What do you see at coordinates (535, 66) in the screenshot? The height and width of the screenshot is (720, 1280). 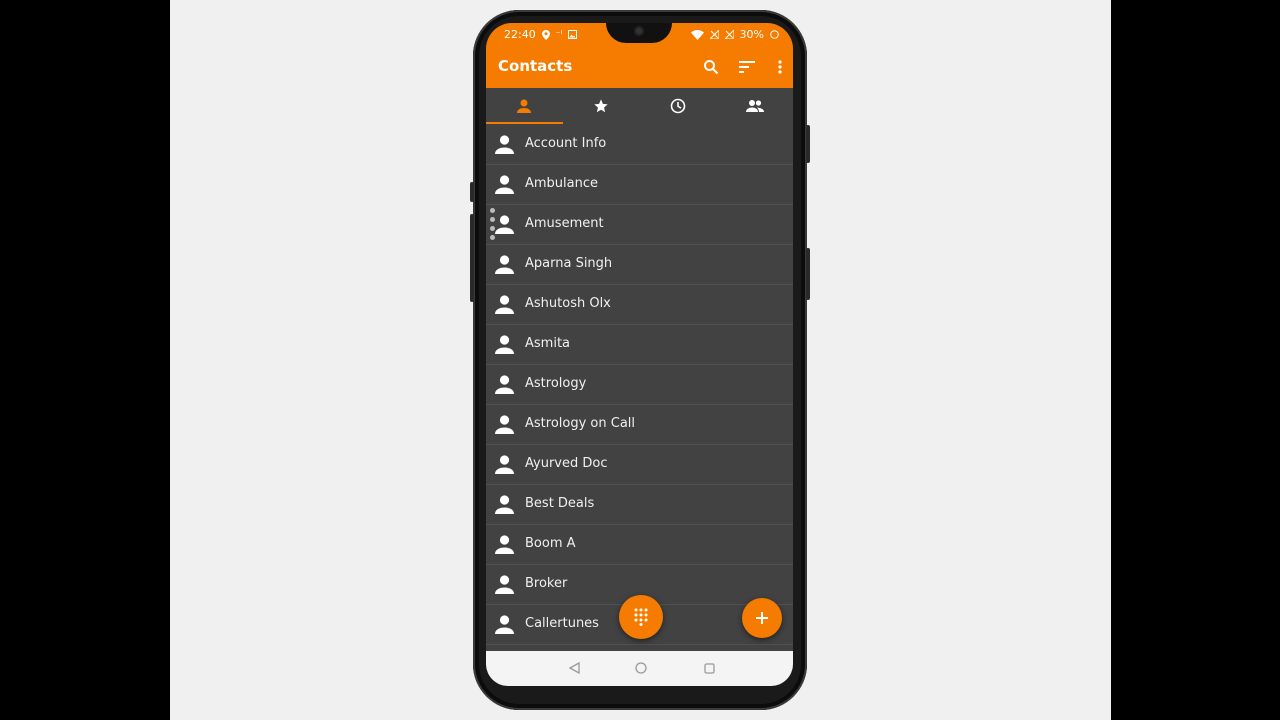 I see `page-title: Contacts` at bounding box center [535, 66].